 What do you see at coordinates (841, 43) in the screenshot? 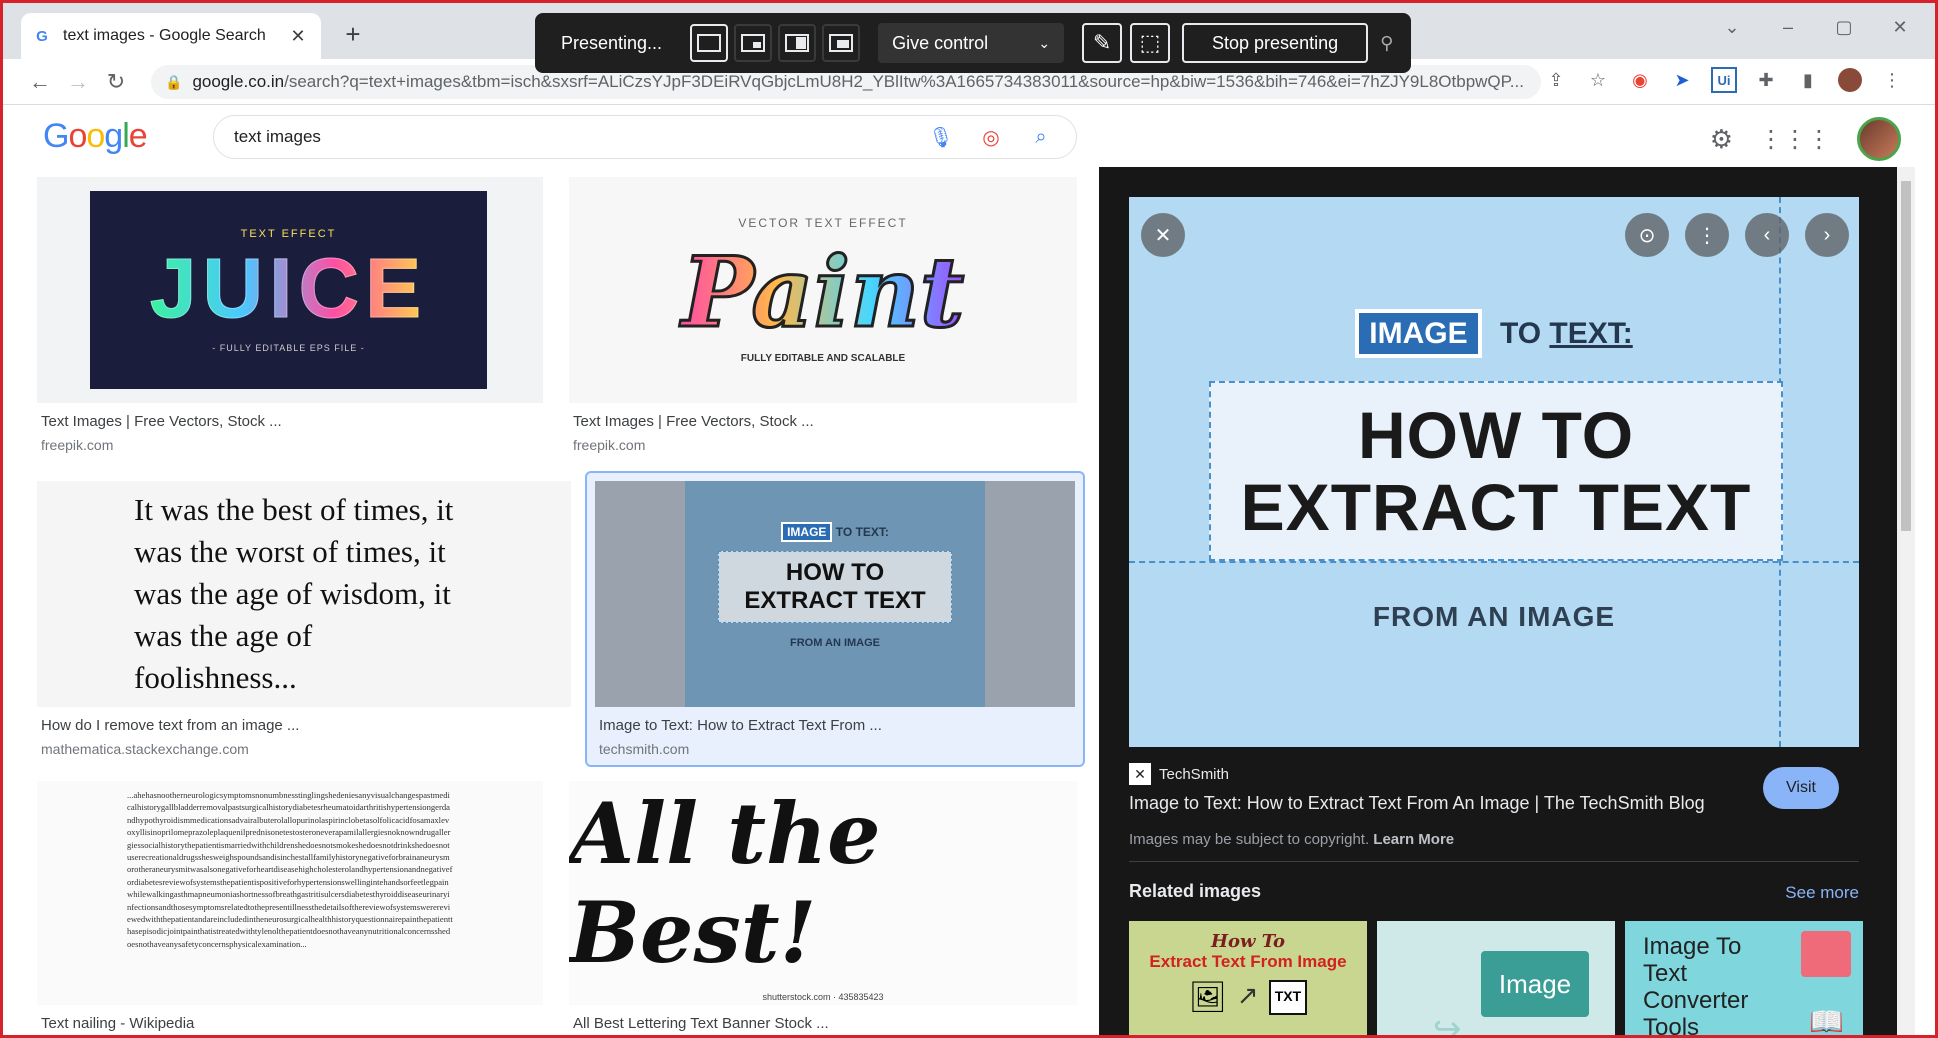
I see `layout-split-icon` at bounding box center [841, 43].